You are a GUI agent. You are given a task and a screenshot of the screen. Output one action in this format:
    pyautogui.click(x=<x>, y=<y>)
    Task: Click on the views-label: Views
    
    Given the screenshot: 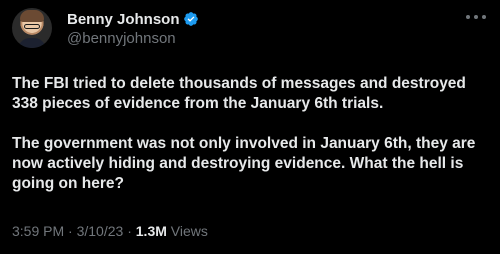 What is the action you would take?
    pyautogui.click(x=189, y=231)
    